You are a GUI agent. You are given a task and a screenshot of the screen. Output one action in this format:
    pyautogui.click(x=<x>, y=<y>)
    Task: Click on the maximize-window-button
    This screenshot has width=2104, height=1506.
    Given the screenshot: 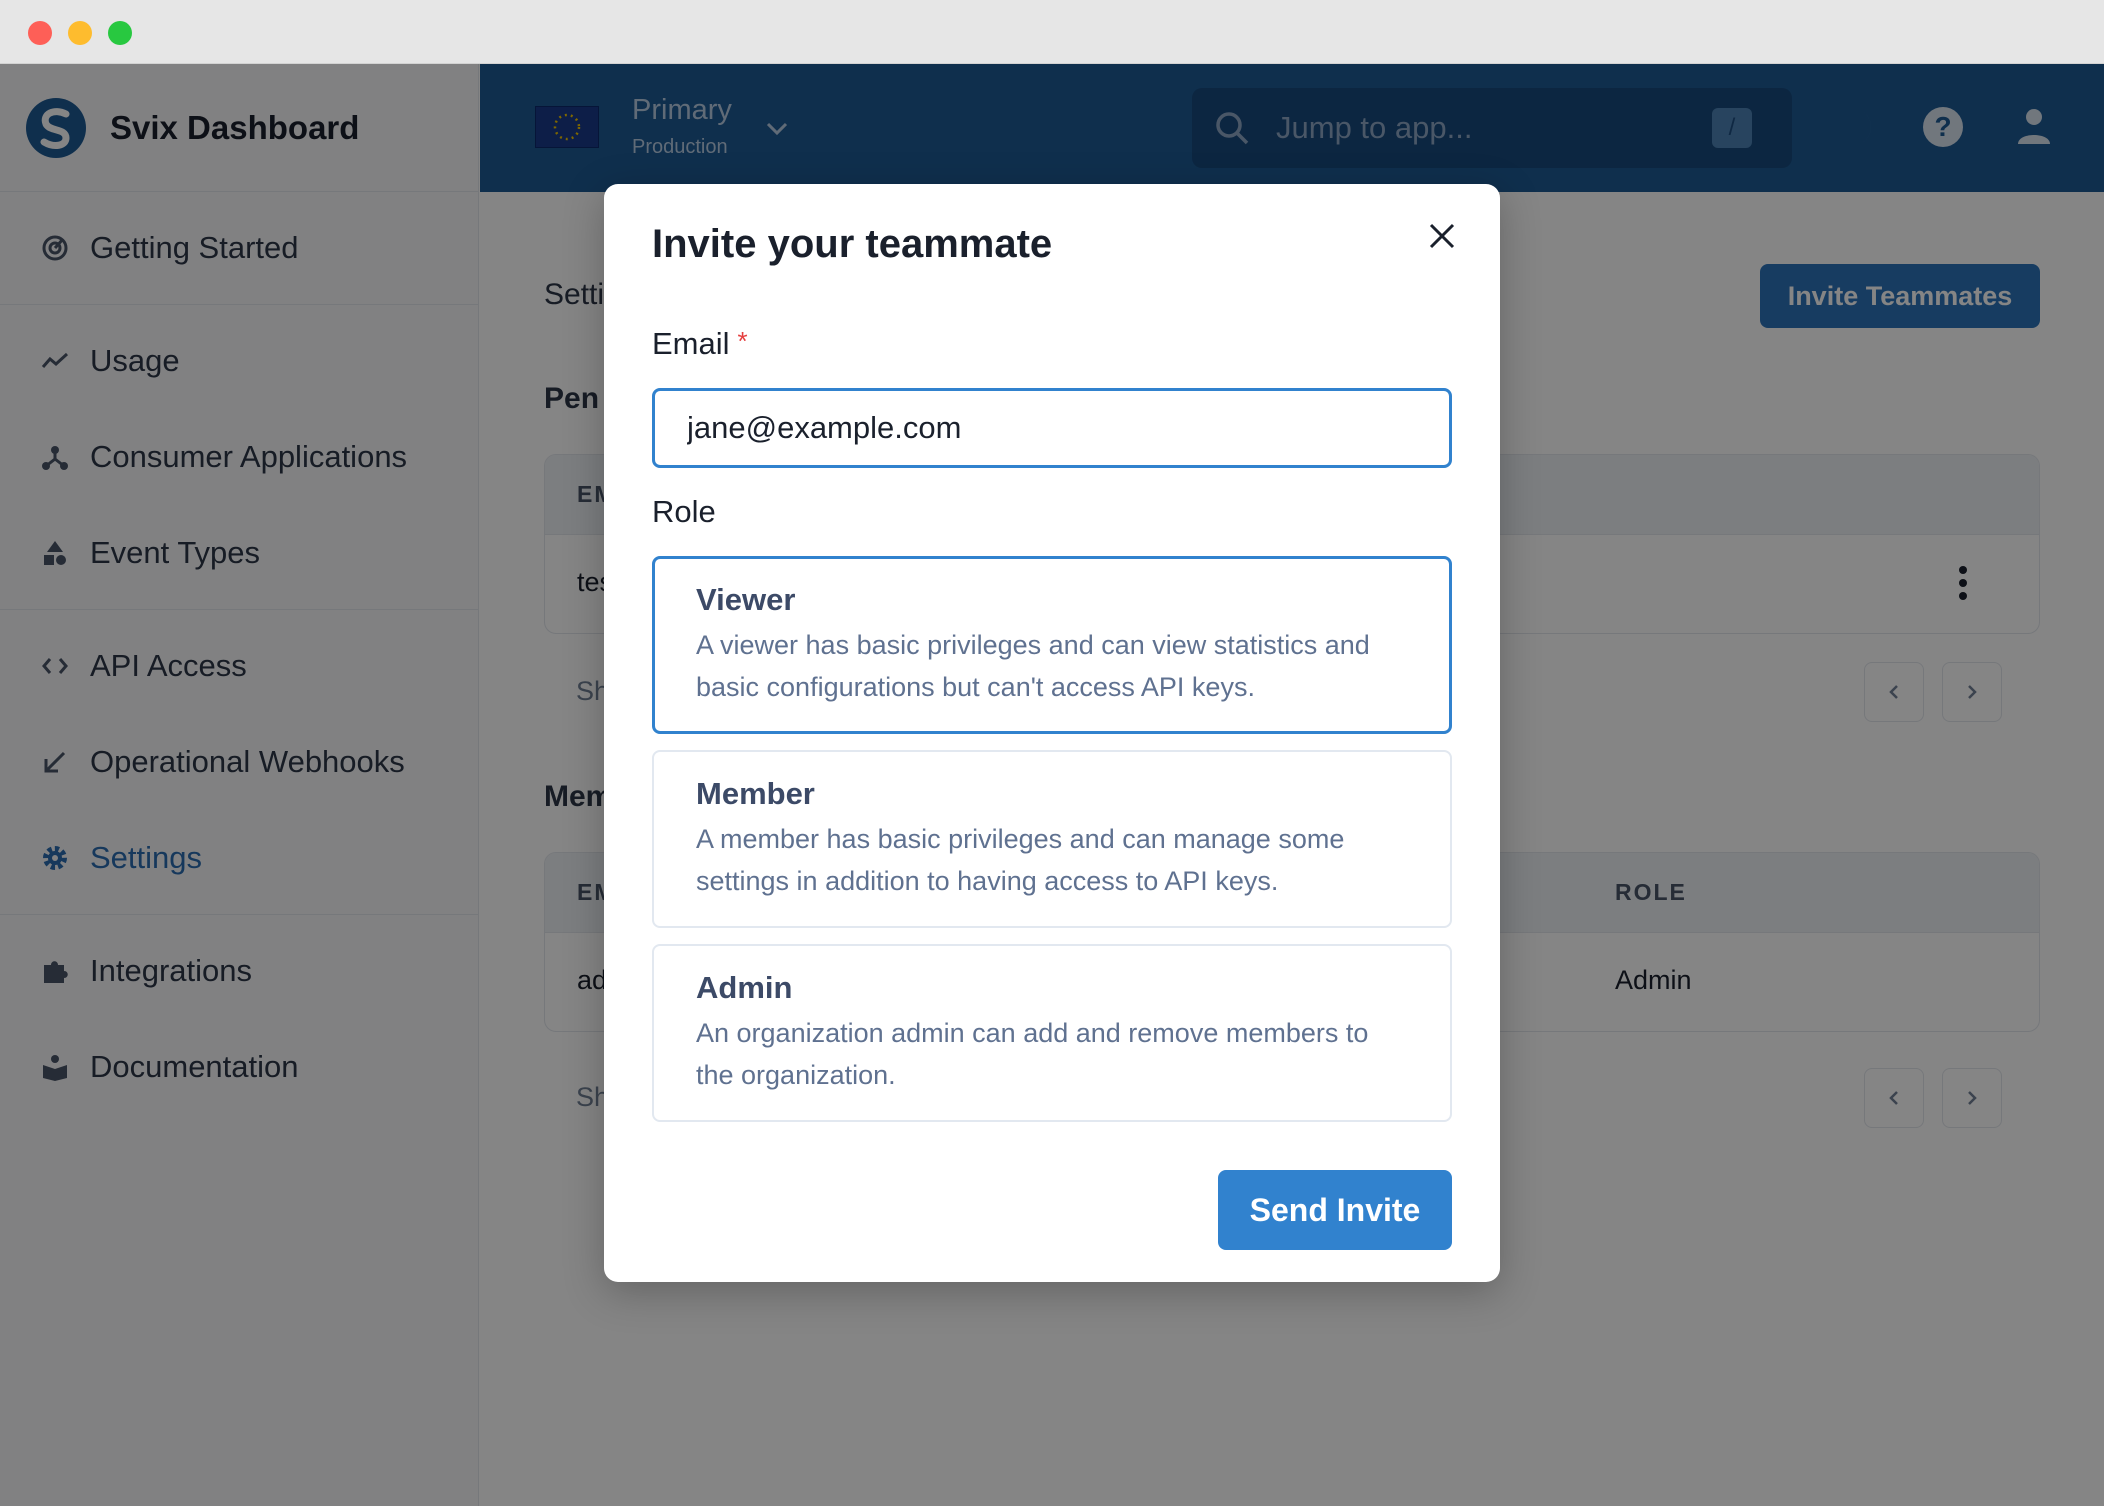 What is the action you would take?
    pyautogui.click(x=120, y=33)
    